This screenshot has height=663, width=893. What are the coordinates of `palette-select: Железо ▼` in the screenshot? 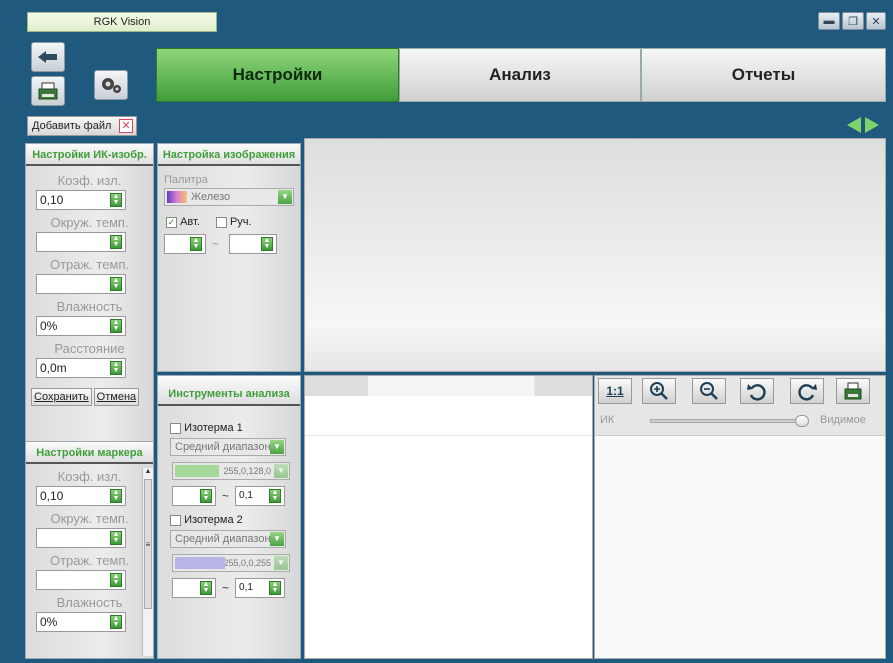 It's located at (229, 197).